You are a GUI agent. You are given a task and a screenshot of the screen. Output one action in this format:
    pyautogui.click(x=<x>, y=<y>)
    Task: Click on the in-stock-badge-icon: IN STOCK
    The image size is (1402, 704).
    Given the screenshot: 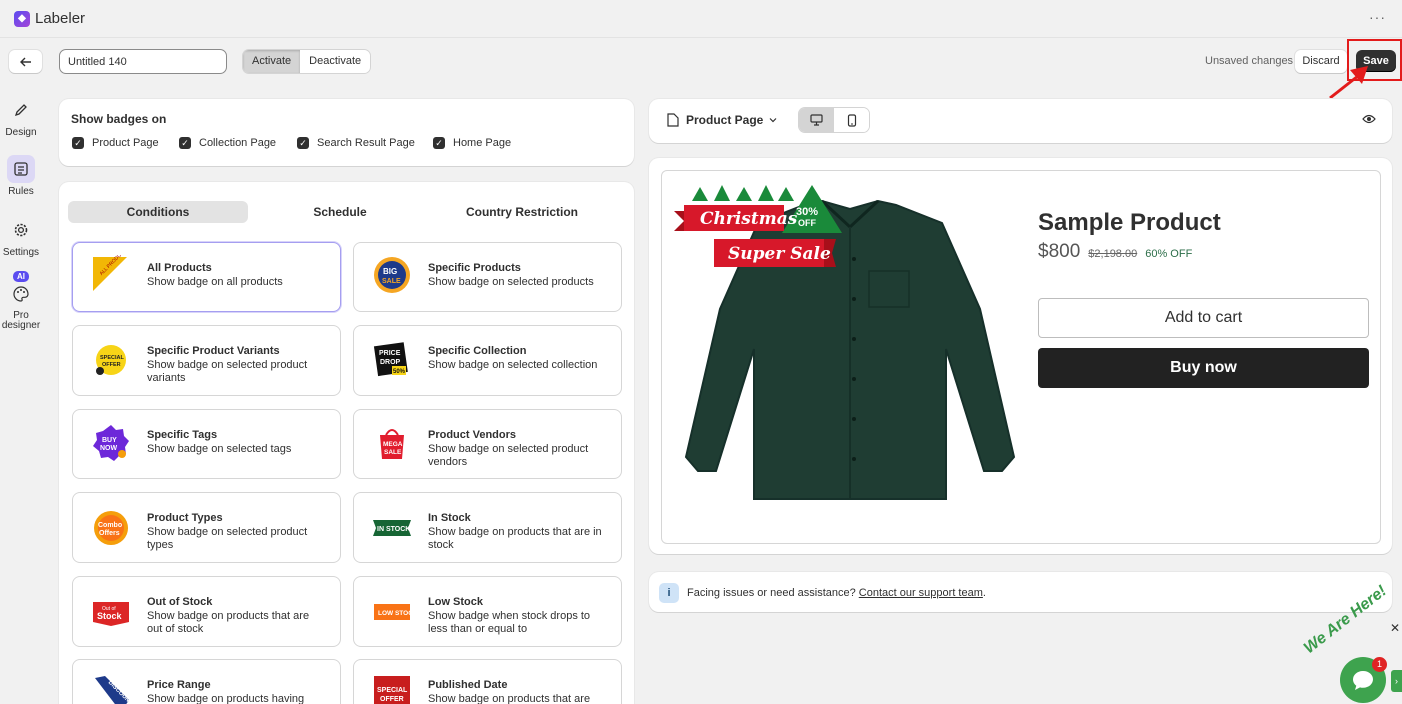 What is the action you would take?
    pyautogui.click(x=392, y=528)
    